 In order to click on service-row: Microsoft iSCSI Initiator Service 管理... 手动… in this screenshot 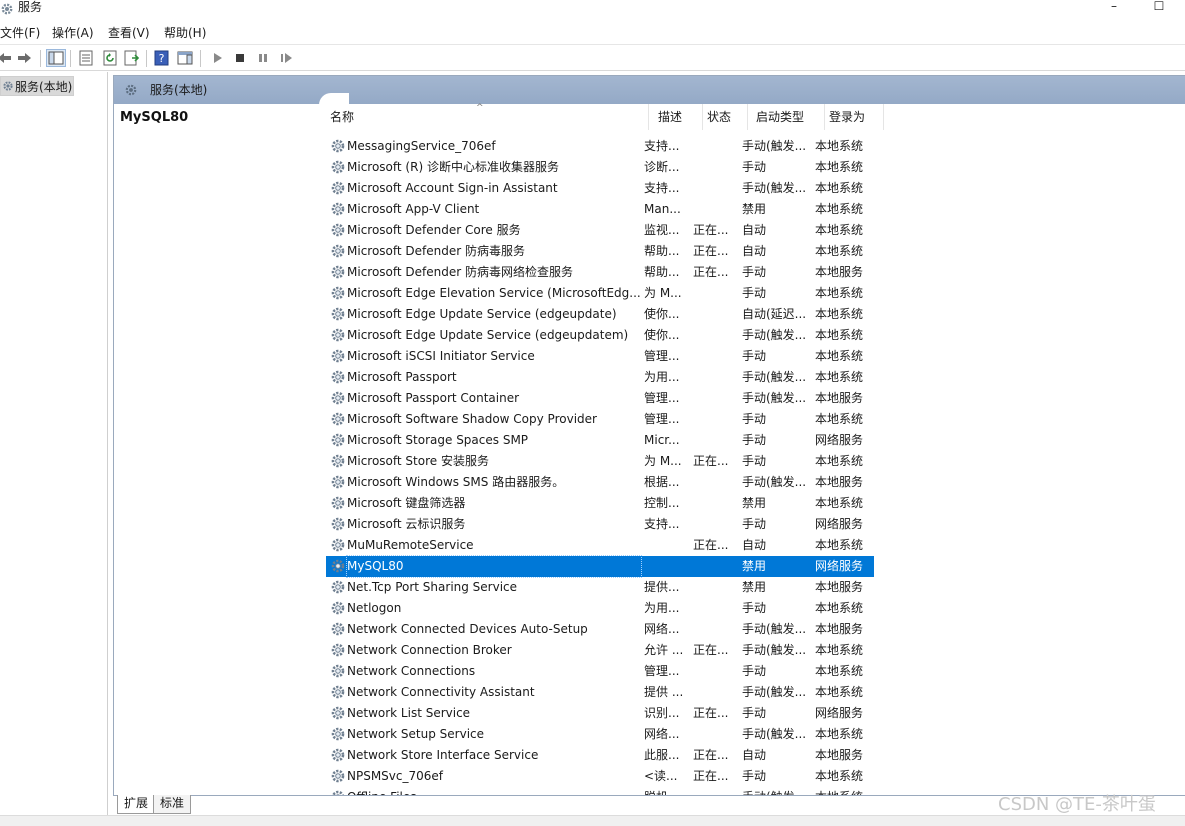, I will do `click(600, 356)`.